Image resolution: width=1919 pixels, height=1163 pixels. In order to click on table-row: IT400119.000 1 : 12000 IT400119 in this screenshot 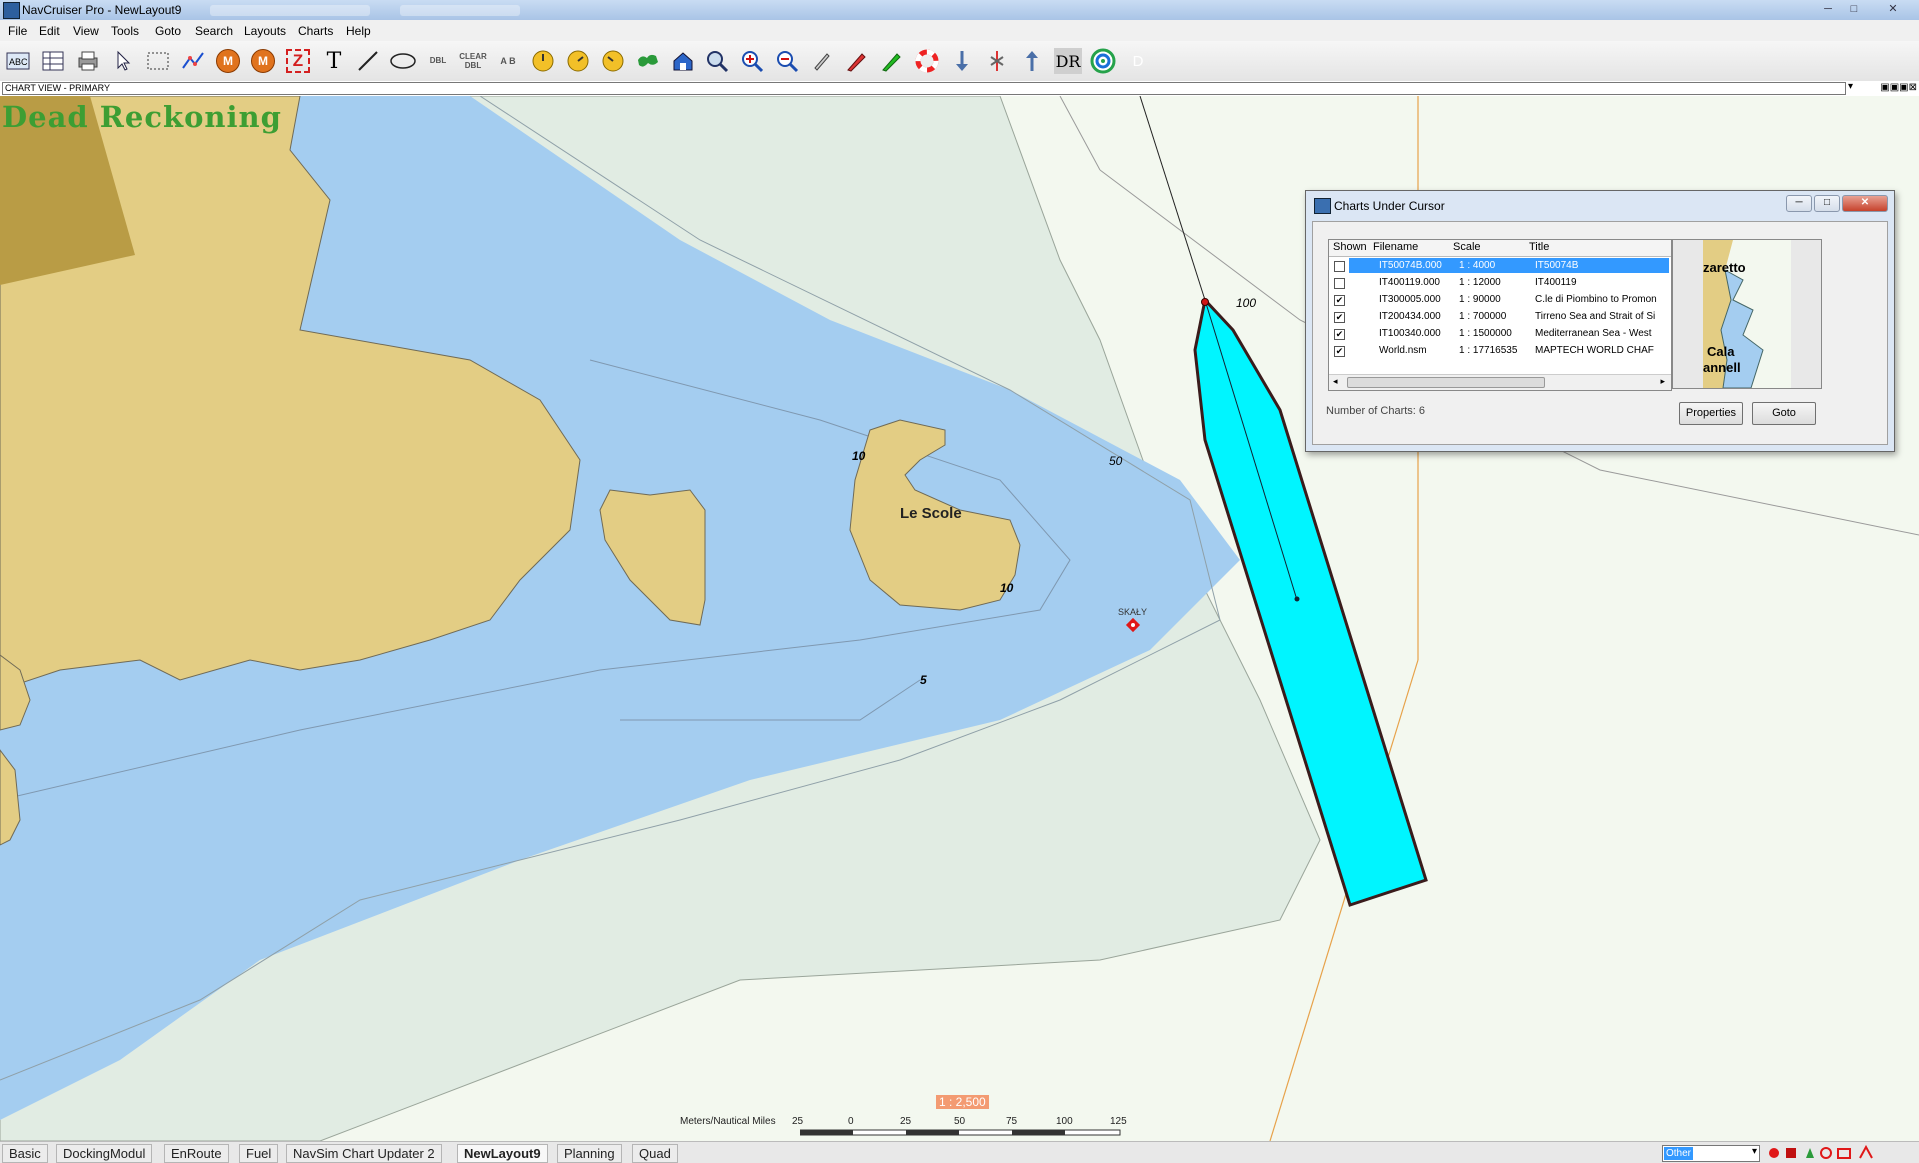, I will do `click(1500, 282)`.